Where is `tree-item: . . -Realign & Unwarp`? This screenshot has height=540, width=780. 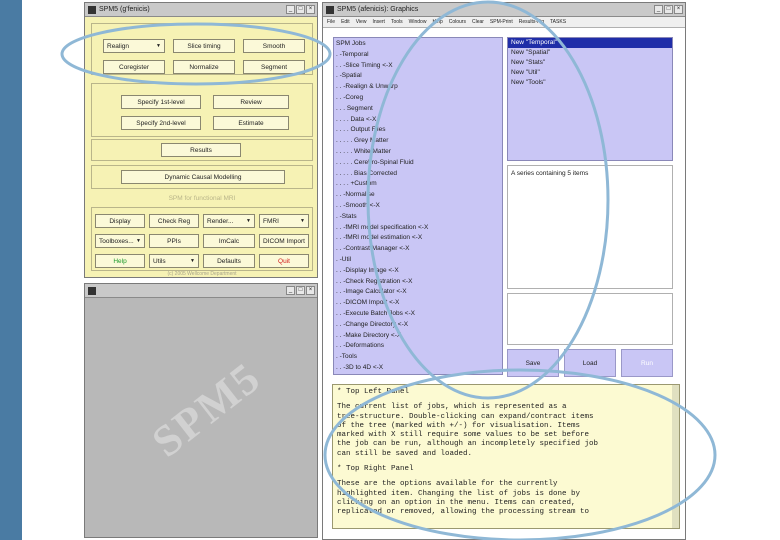
tree-item: . . -Realign & Unwarp is located at coordinates (367, 86).